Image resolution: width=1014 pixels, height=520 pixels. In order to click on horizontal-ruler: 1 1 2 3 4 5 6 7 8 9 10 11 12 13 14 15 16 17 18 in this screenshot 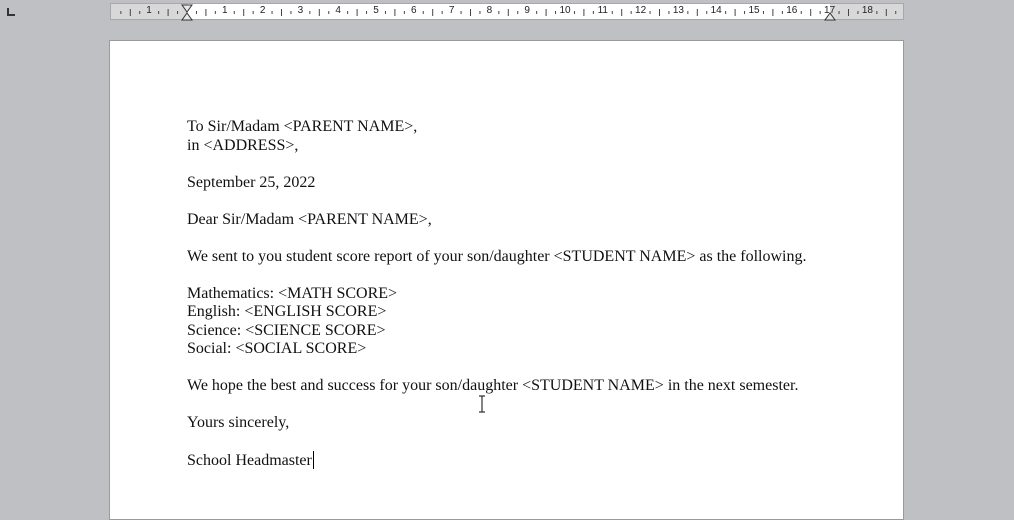, I will do `click(507, 12)`.